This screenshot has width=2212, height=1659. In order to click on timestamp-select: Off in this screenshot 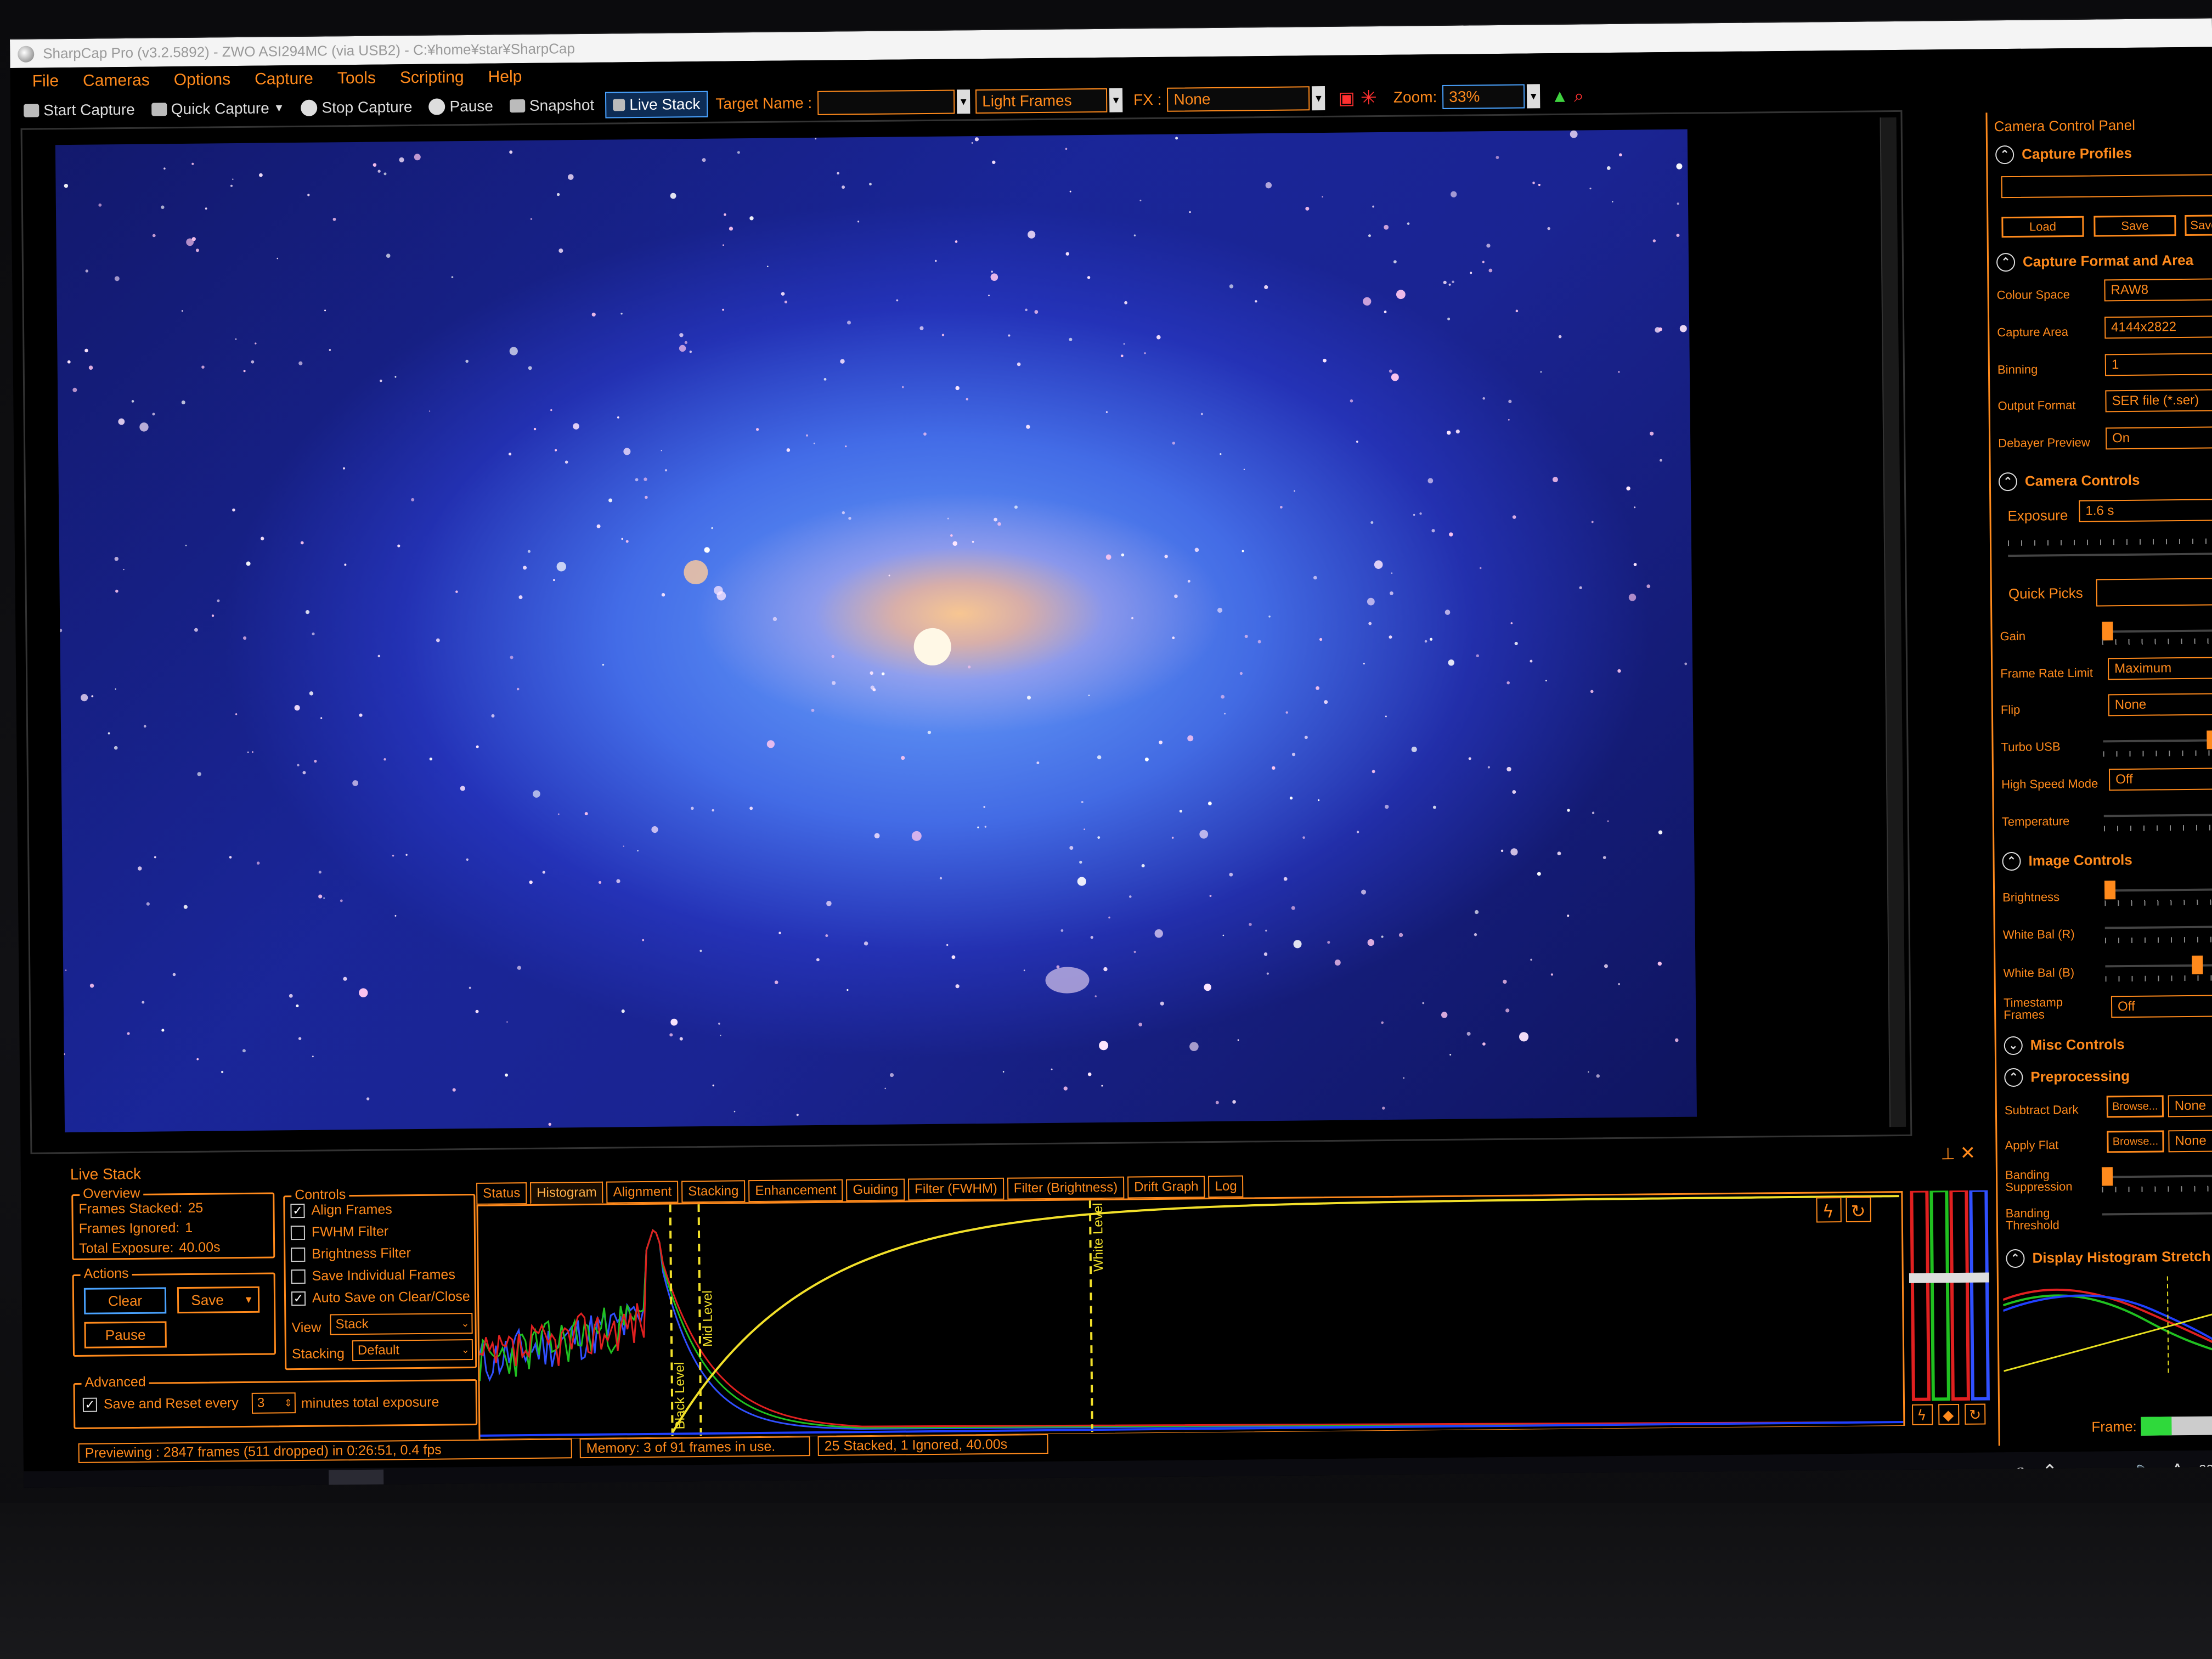, I will do `click(2162, 1007)`.